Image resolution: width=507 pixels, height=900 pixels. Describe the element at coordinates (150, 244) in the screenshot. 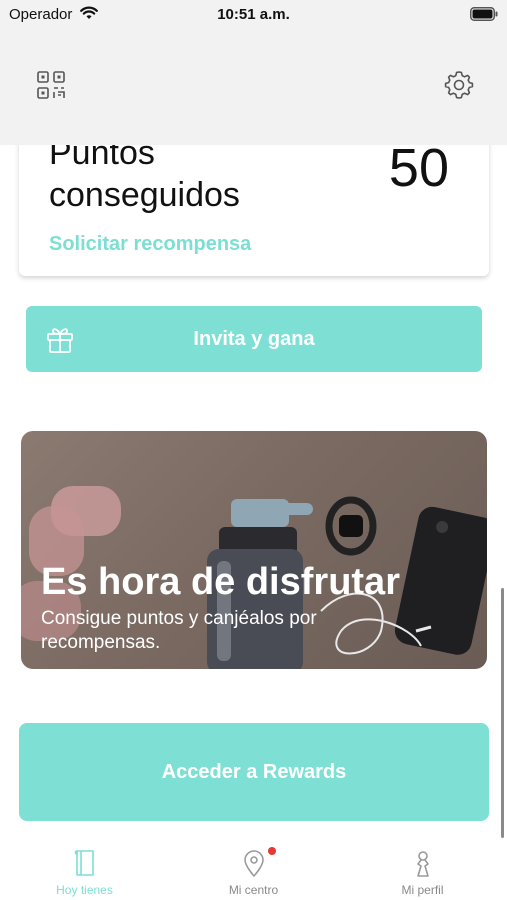

I see `request-reward-link: Solicitar recompensa` at that location.